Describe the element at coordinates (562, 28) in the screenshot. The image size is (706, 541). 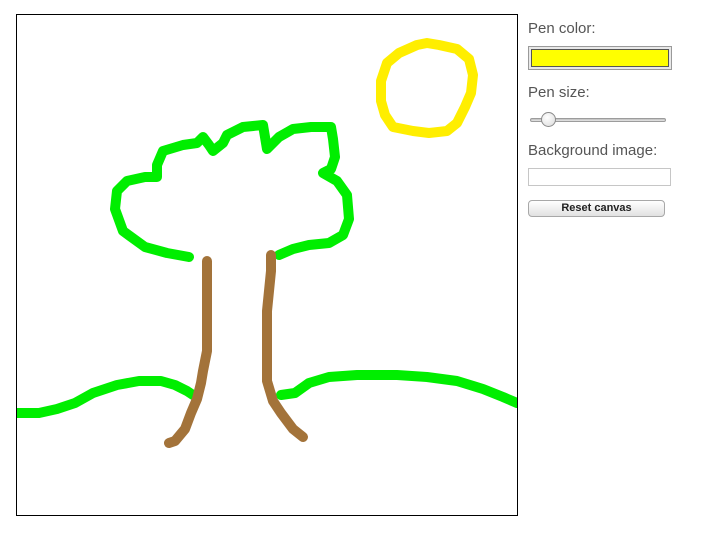
I see `pen-color-label: Pen color:` at that location.